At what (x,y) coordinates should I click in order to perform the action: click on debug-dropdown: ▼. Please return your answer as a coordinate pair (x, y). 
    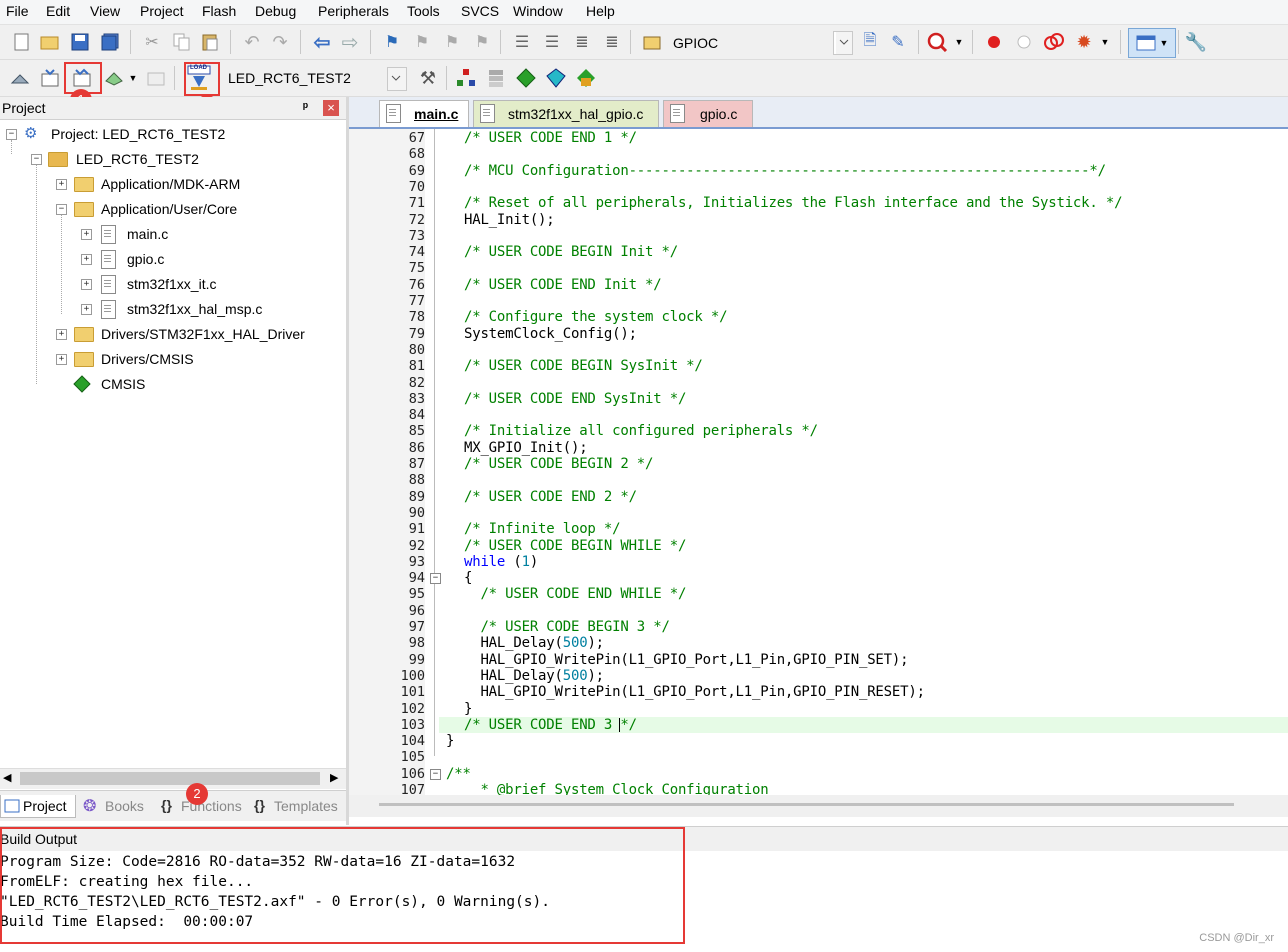
    Looking at the image, I should click on (959, 42).